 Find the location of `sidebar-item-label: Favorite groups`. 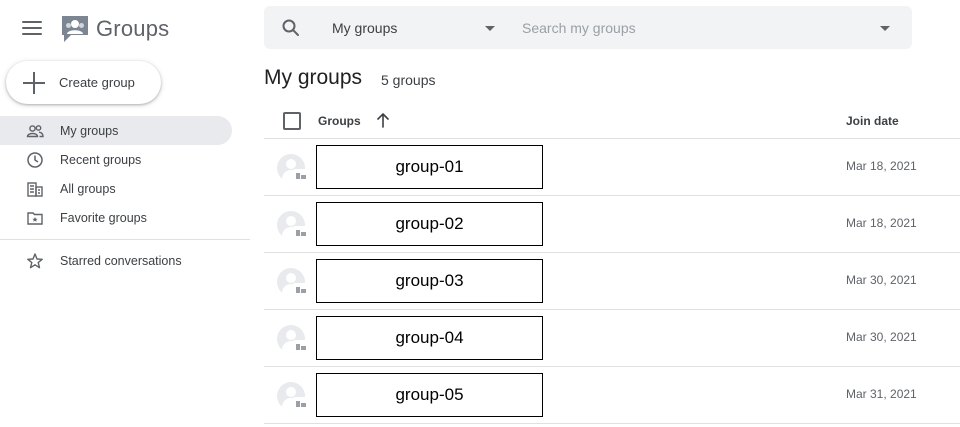

sidebar-item-label: Favorite groups is located at coordinates (103, 217).